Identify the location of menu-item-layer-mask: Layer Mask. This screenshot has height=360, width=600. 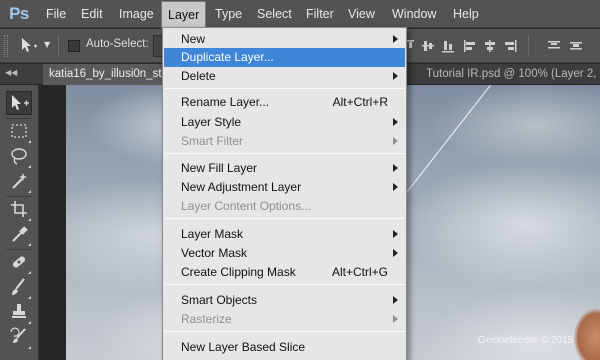
(284, 234).